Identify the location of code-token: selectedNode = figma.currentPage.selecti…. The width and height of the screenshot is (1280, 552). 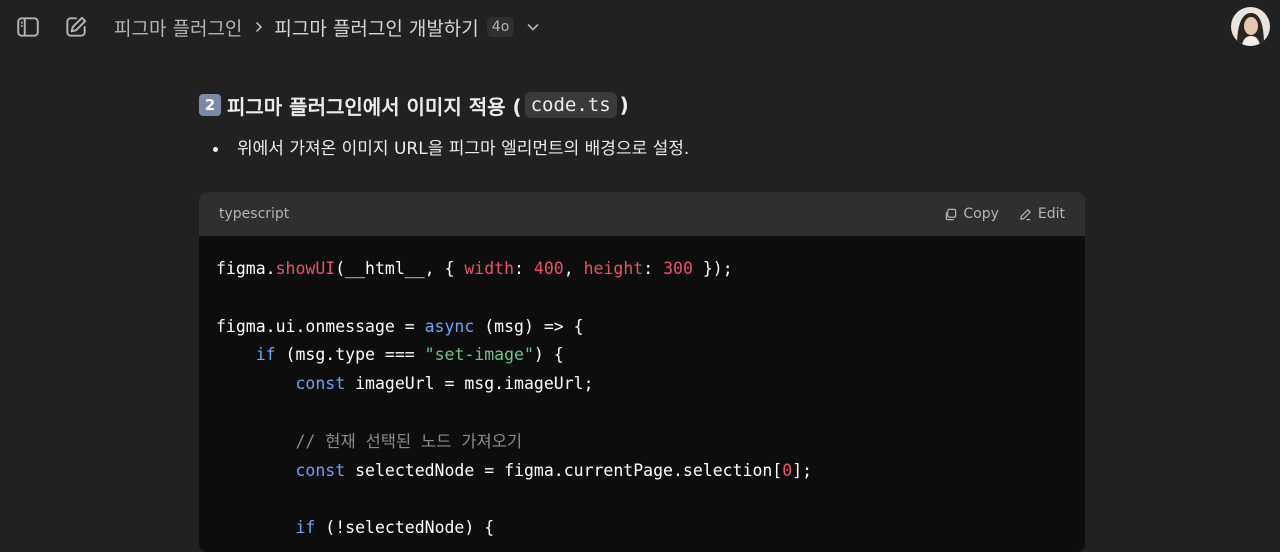
(564, 470).